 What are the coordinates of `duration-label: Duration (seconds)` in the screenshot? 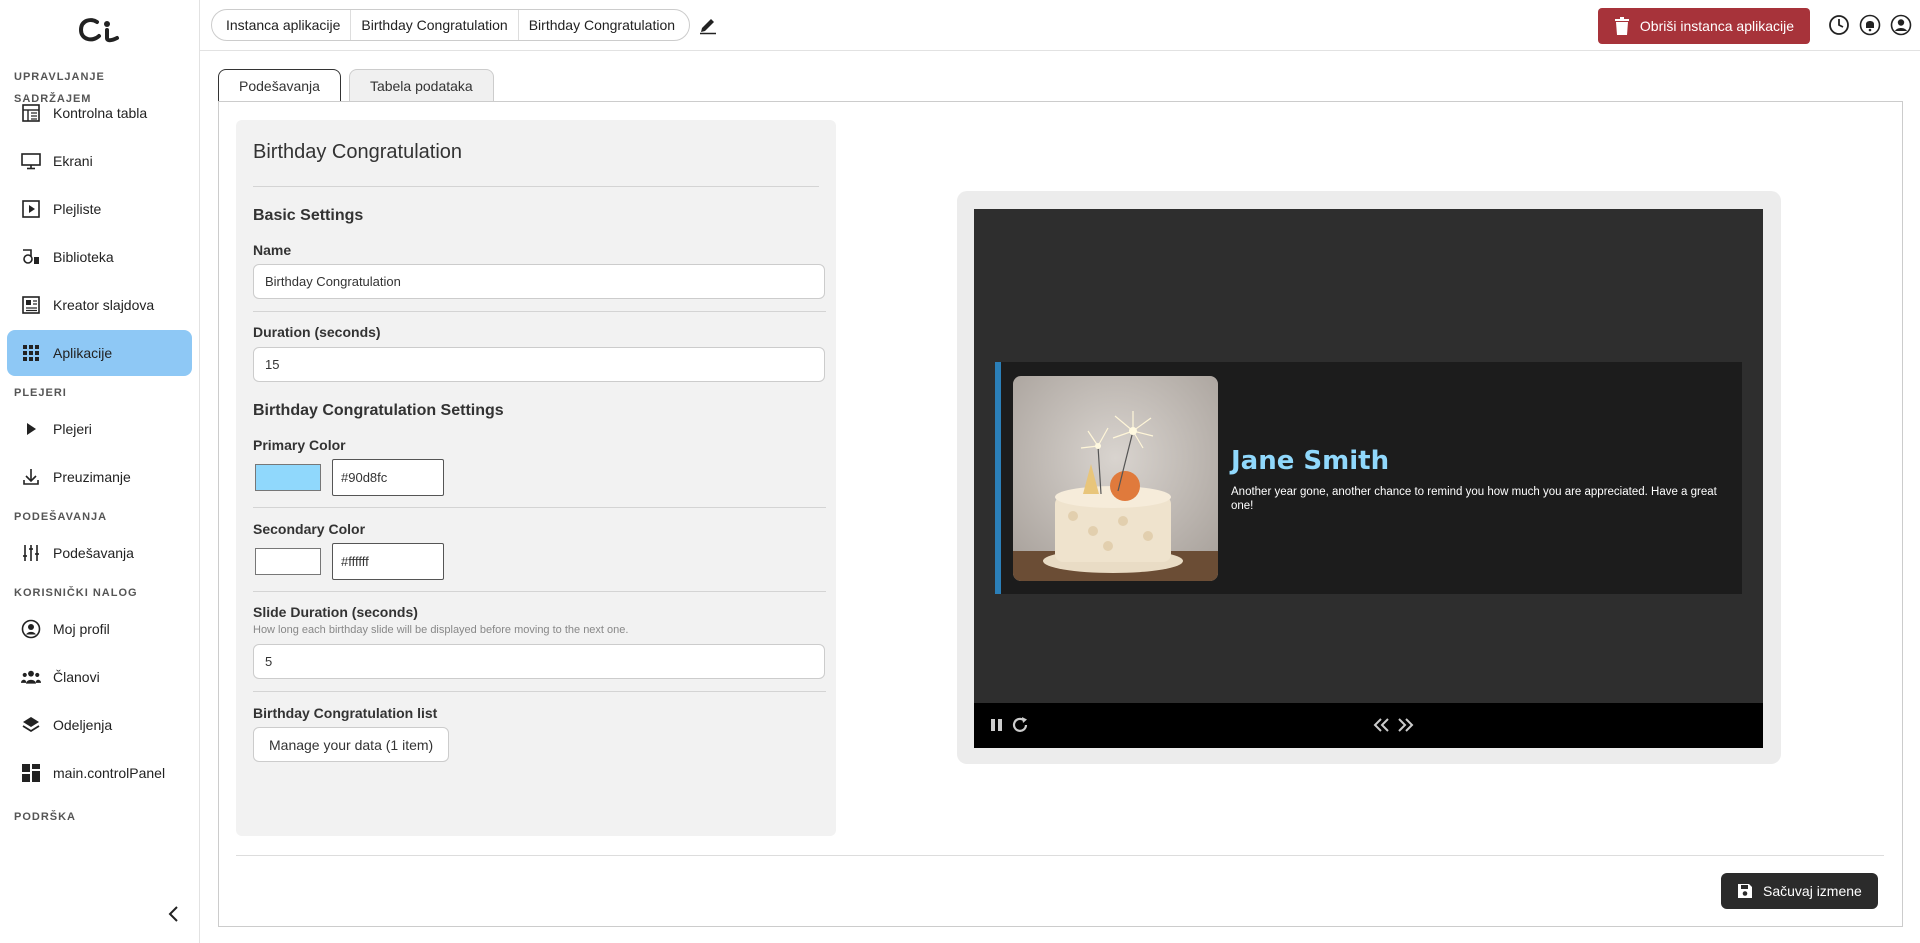 It's located at (317, 332).